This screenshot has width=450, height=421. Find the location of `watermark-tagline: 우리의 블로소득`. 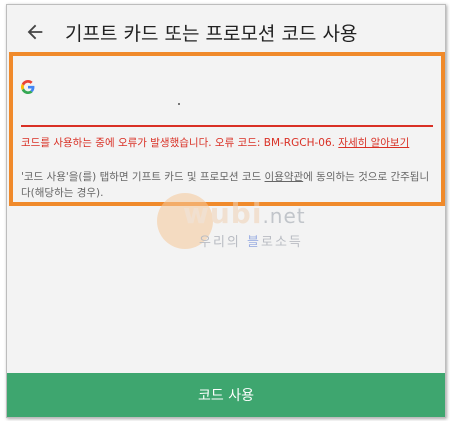

watermark-tagline: 우리의 블로소득 is located at coordinates (251, 240).